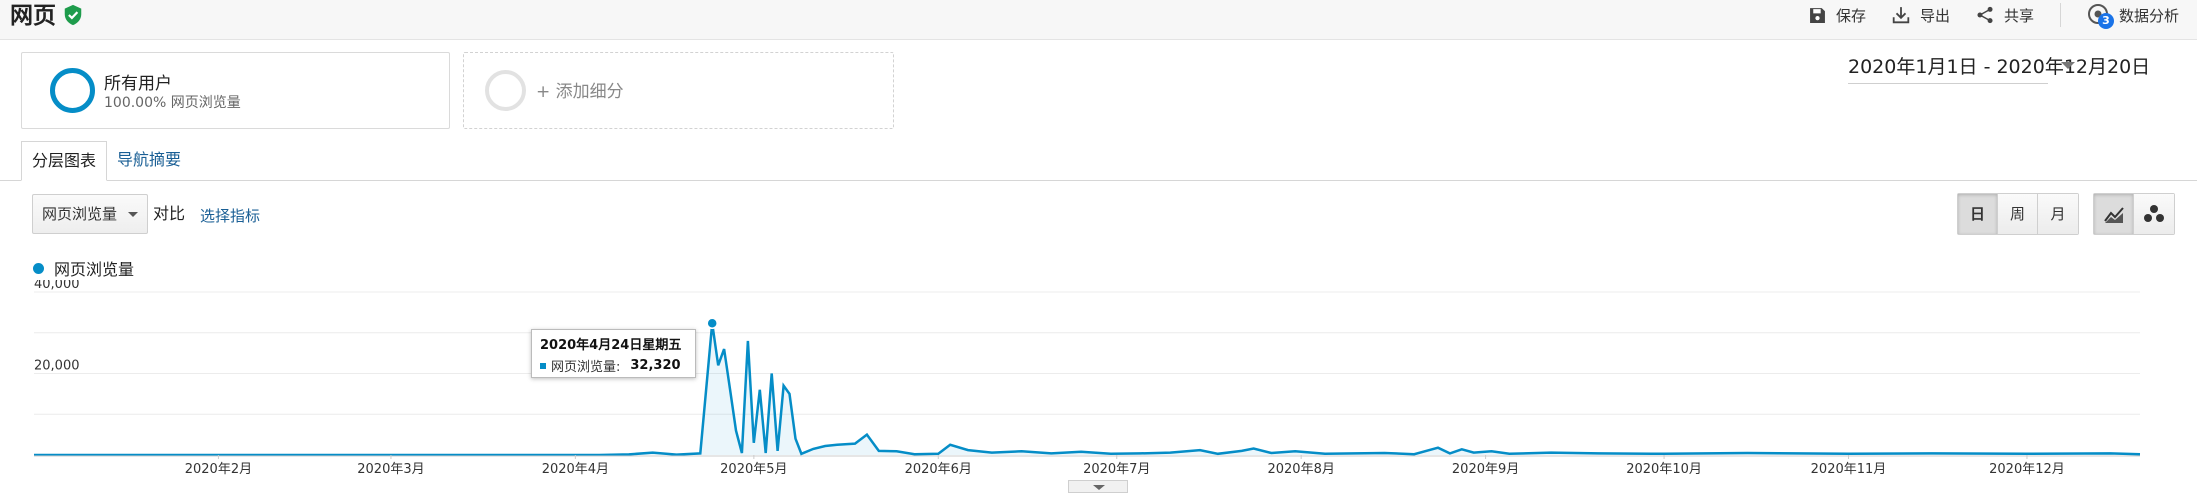 This screenshot has width=2197, height=501. What do you see at coordinates (1098, 161) in the screenshot?
I see `report-tabs: 分层图表 导航摘要` at bounding box center [1098, 161].